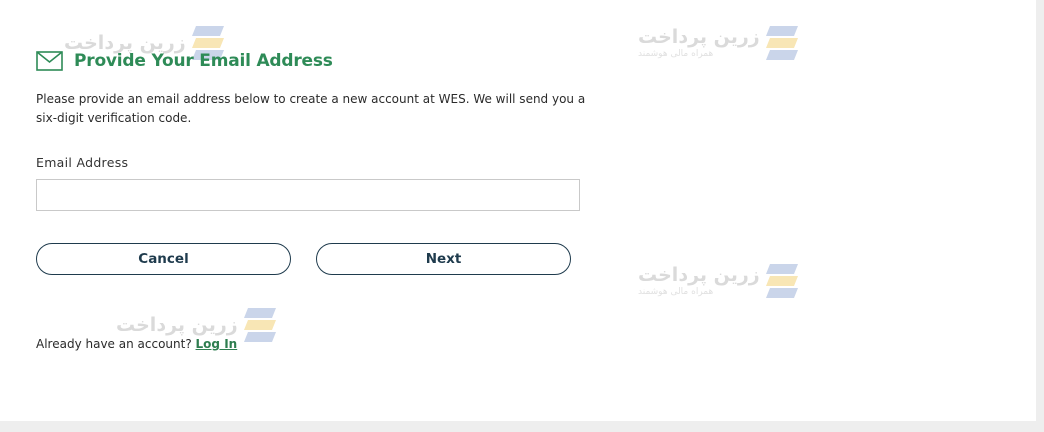  Describe the element at coordinates (114, 344) in the screenshot. I see `login-prompt: Already have an account?` at that location.